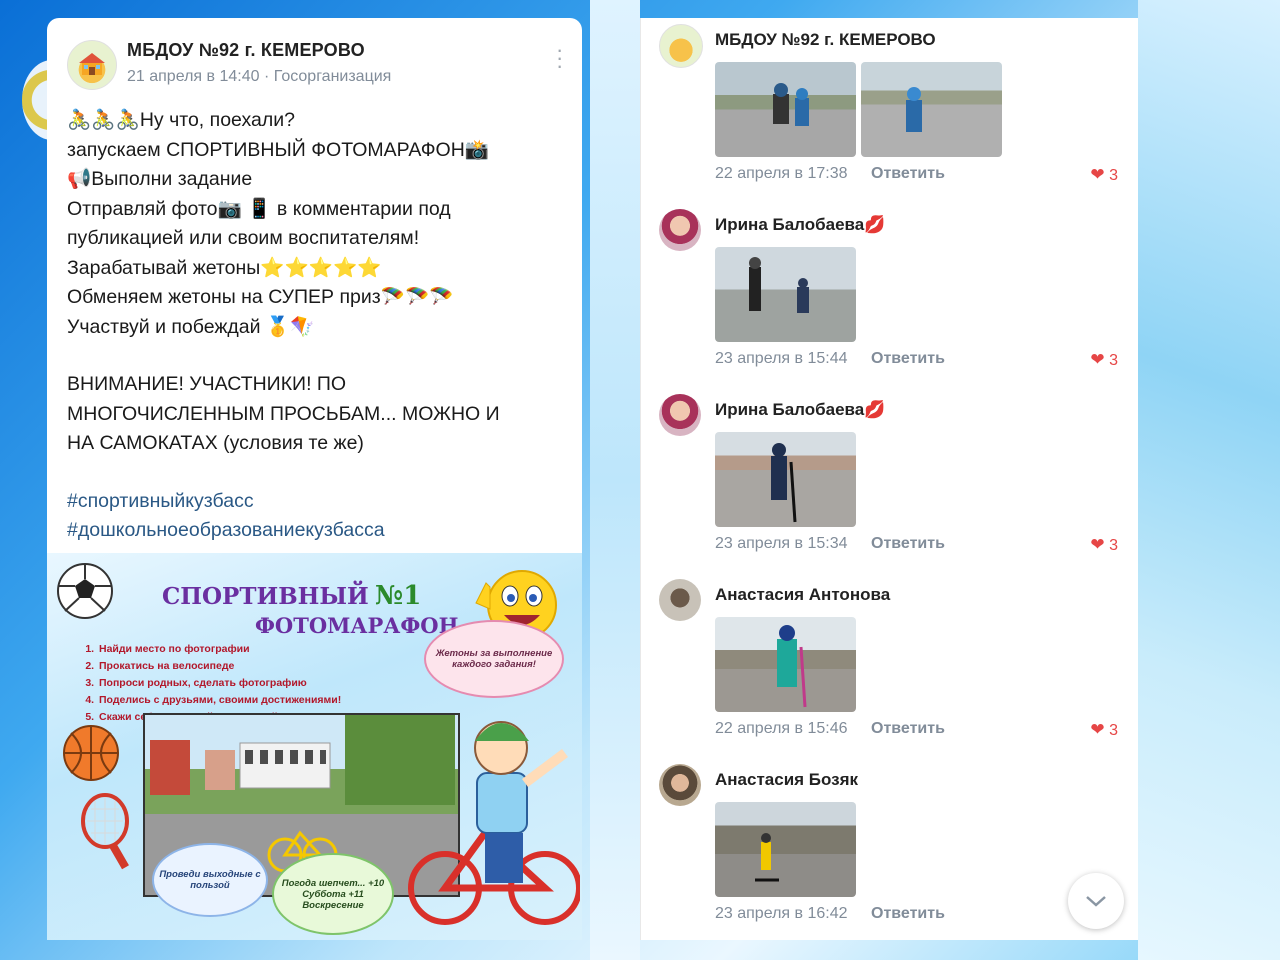  I want to click on background-wave-decoration-right, so click(1209, 480).